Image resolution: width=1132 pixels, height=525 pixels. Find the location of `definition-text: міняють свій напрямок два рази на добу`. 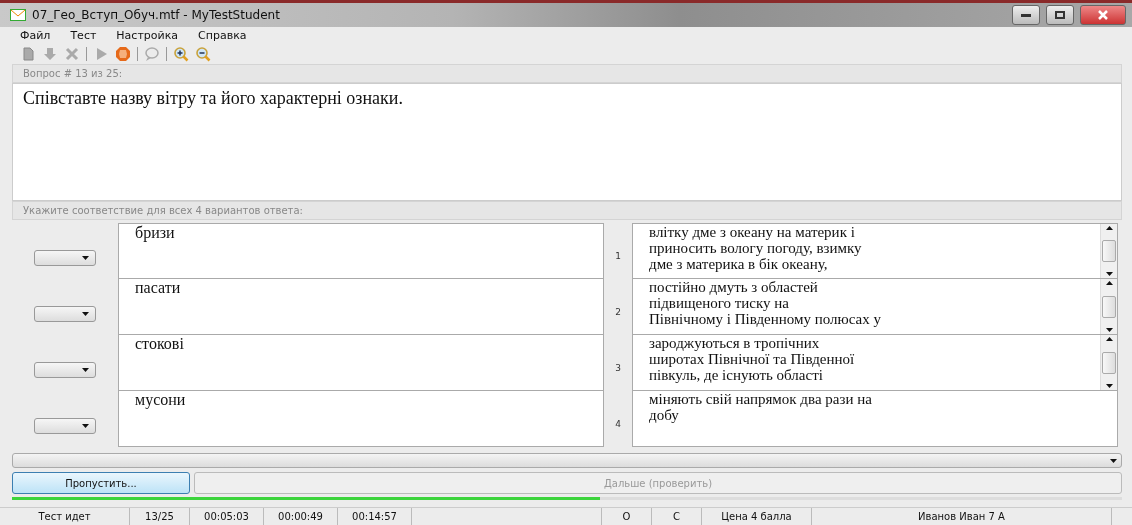

definition-text: міняють свій напрямок два рази на добу is located at coordinates (760, 408).